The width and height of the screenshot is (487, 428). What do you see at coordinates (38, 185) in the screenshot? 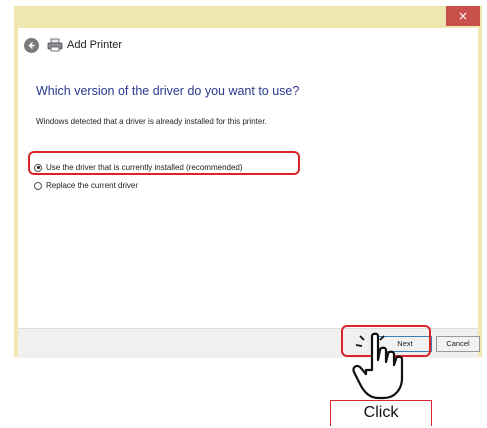
I see `radio-button-unchecked` at bounding box center [38, 185].